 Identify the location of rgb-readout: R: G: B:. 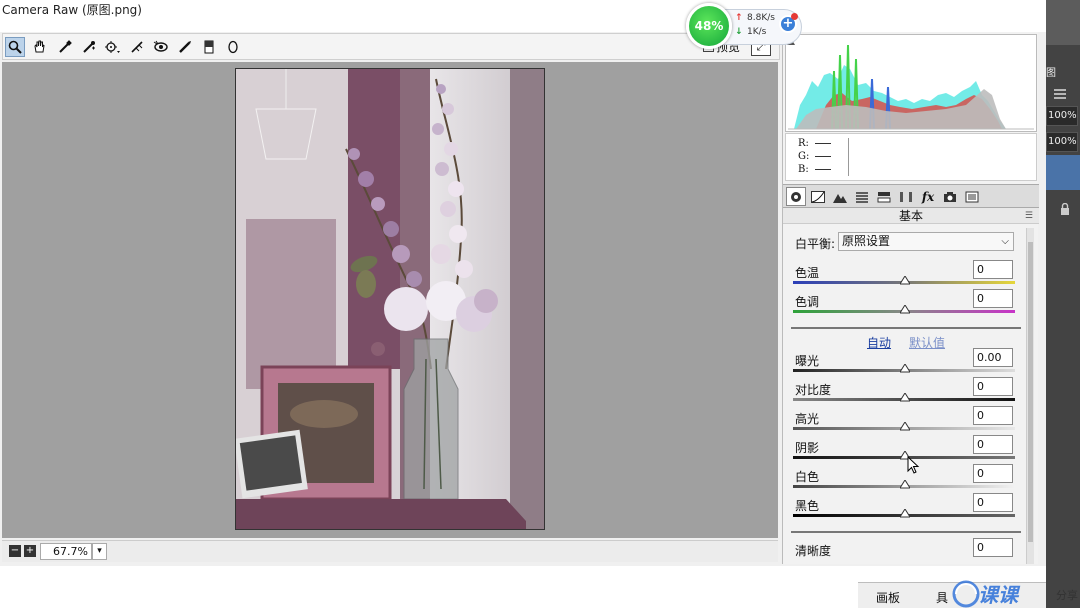
(911, 157).